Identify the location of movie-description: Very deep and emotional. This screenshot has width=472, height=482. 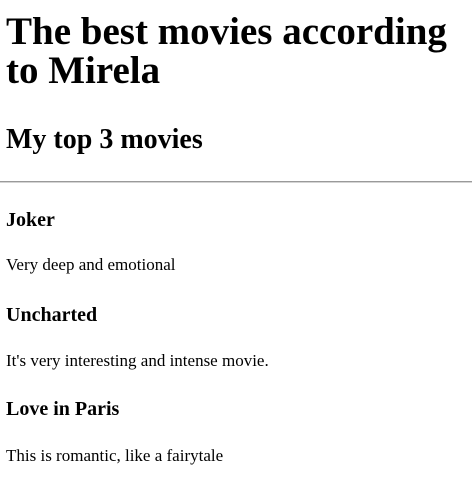
(91, 264).